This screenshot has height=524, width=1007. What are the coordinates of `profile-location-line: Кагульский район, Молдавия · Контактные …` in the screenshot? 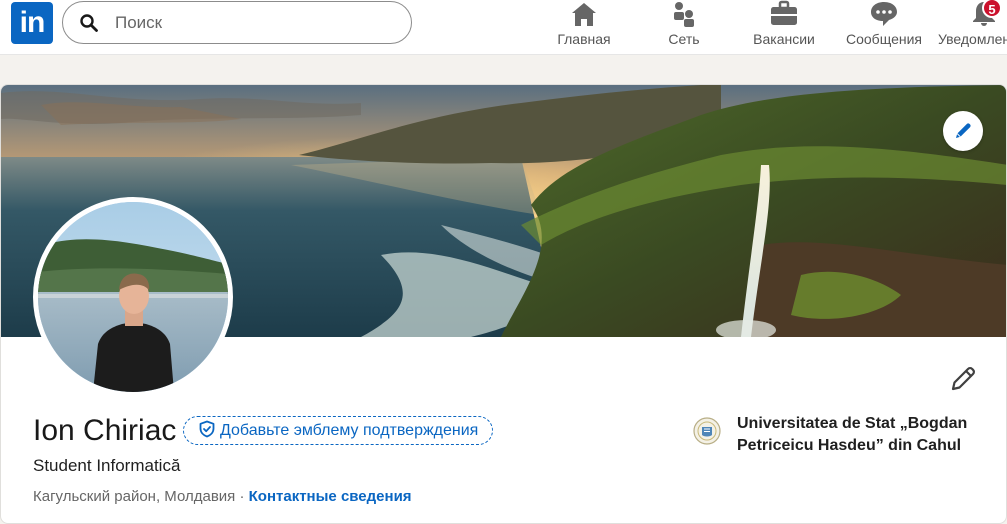 It's located at (222, 497).